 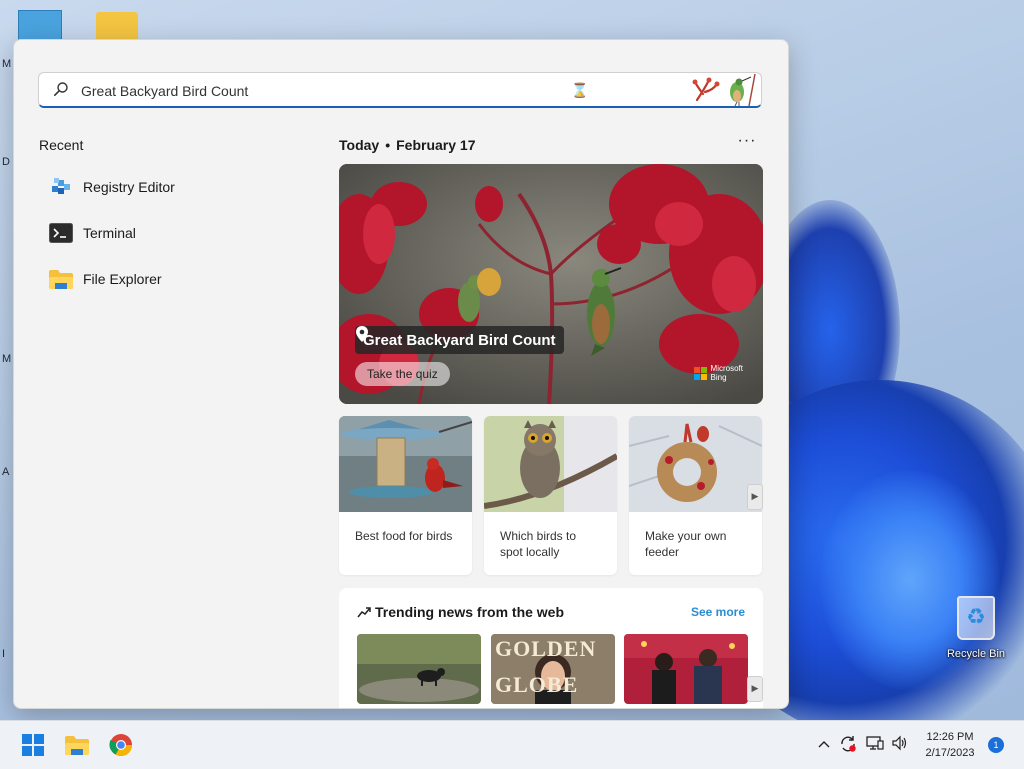 What do you see at coordinates (436, 145) in the screenshot?
I see `today-date: February 17` at bounding box center [436, 145].